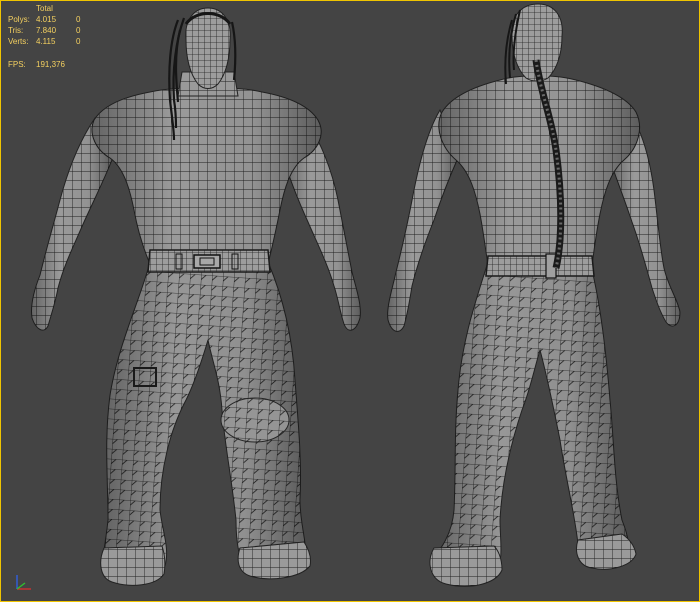 This screenshot has width=700, height=602. I want to click on stats-label: Polys:, so click(19, 19).